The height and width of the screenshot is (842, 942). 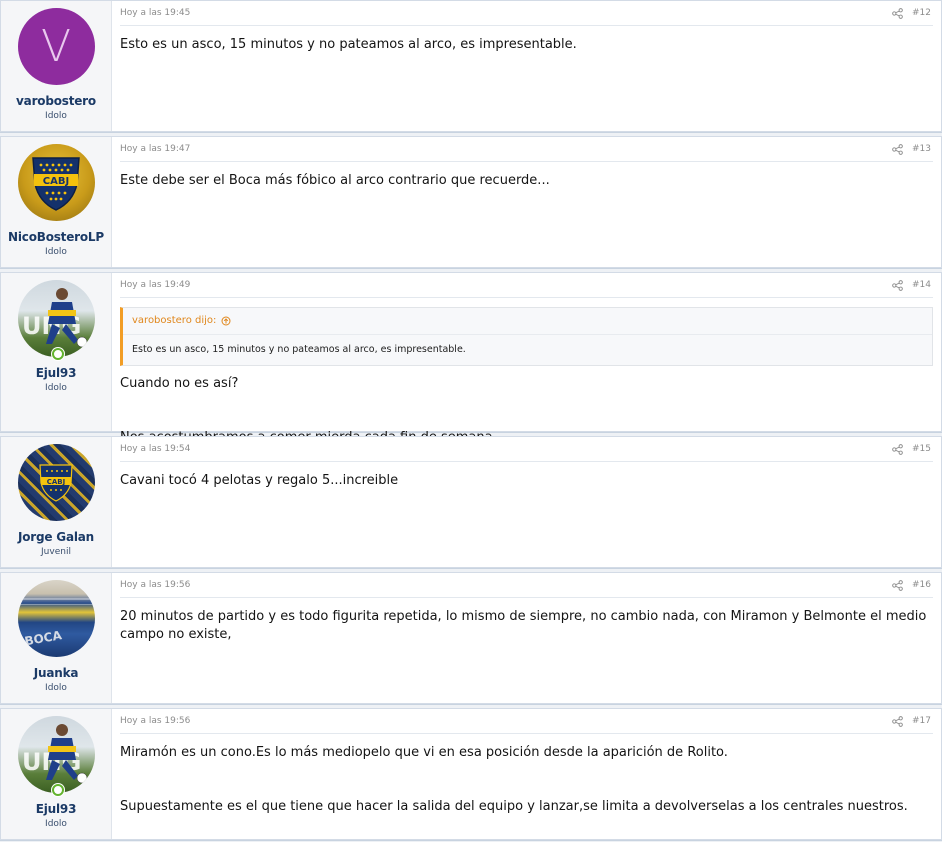 I want to click on post-header: Hoy a las 19:49 #14, so click(x=526, y=285).